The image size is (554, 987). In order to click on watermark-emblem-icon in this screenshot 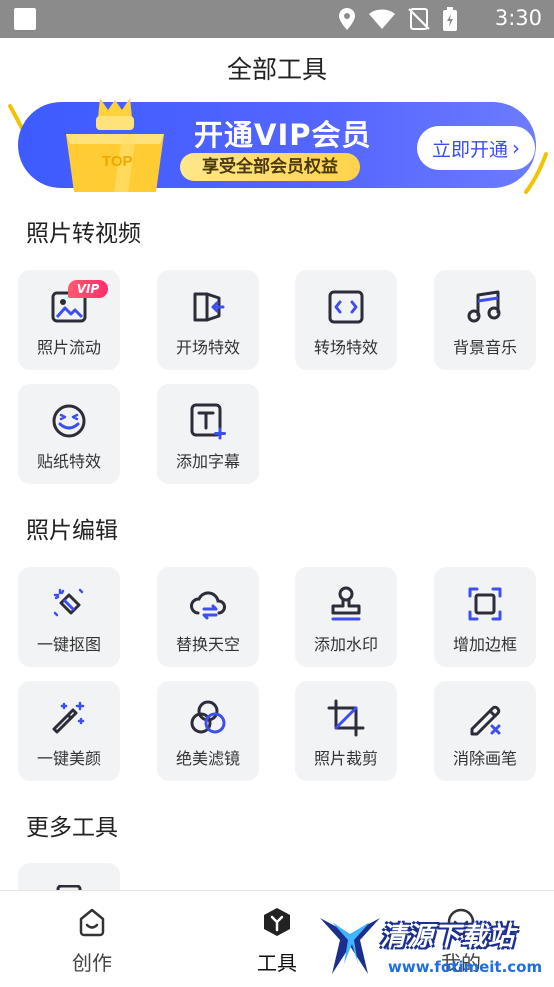, I will do `click(350, 946)`.